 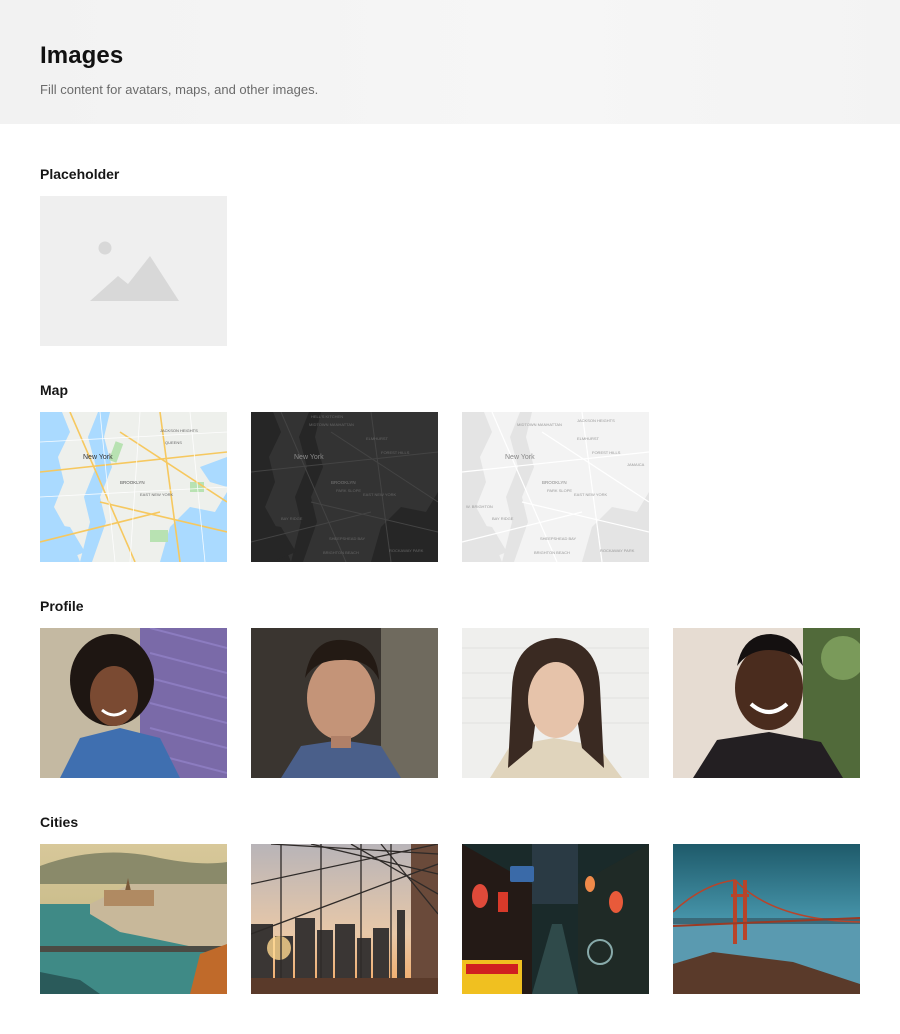 I want to click on city-photo-tokyo-alley, so click(x=555, y=919).